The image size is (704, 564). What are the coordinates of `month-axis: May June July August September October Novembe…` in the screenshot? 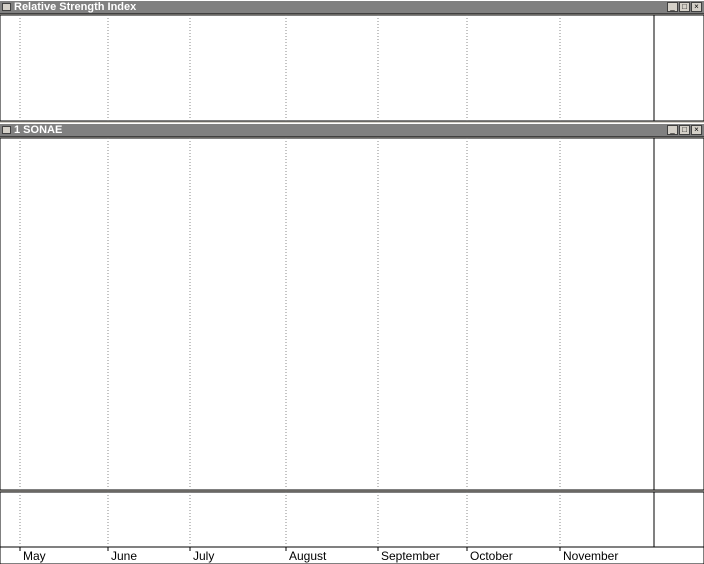 It's located at (352, 555).